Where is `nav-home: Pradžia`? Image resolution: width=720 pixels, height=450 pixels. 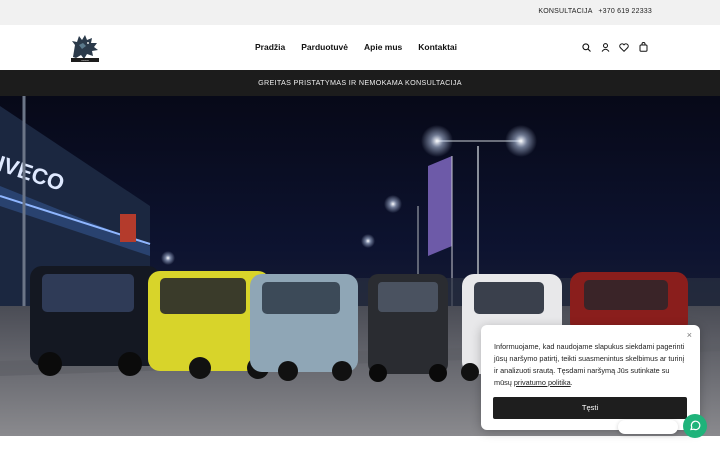 nav-home: Pradžia is located at coordinates (270, 47).